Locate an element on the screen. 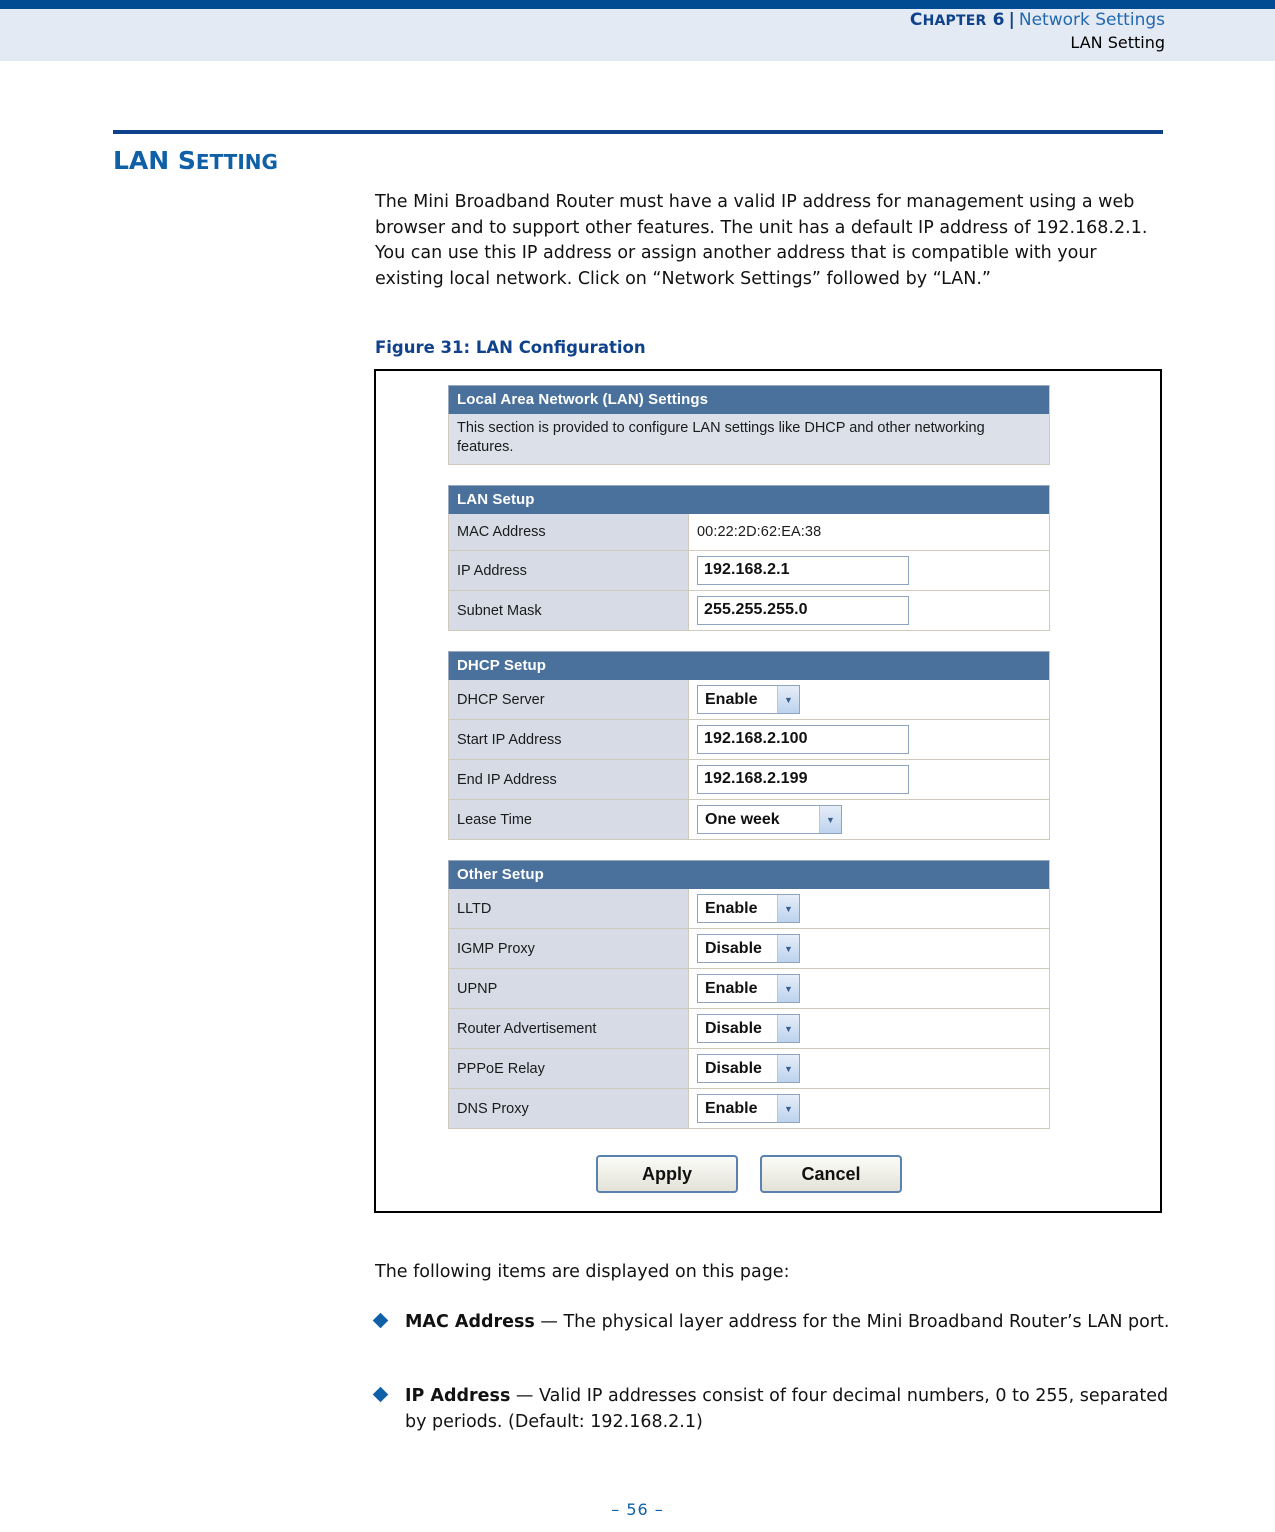  row-value-igmp-proxy: Disable ▼ is located at coordinates (869, 948).